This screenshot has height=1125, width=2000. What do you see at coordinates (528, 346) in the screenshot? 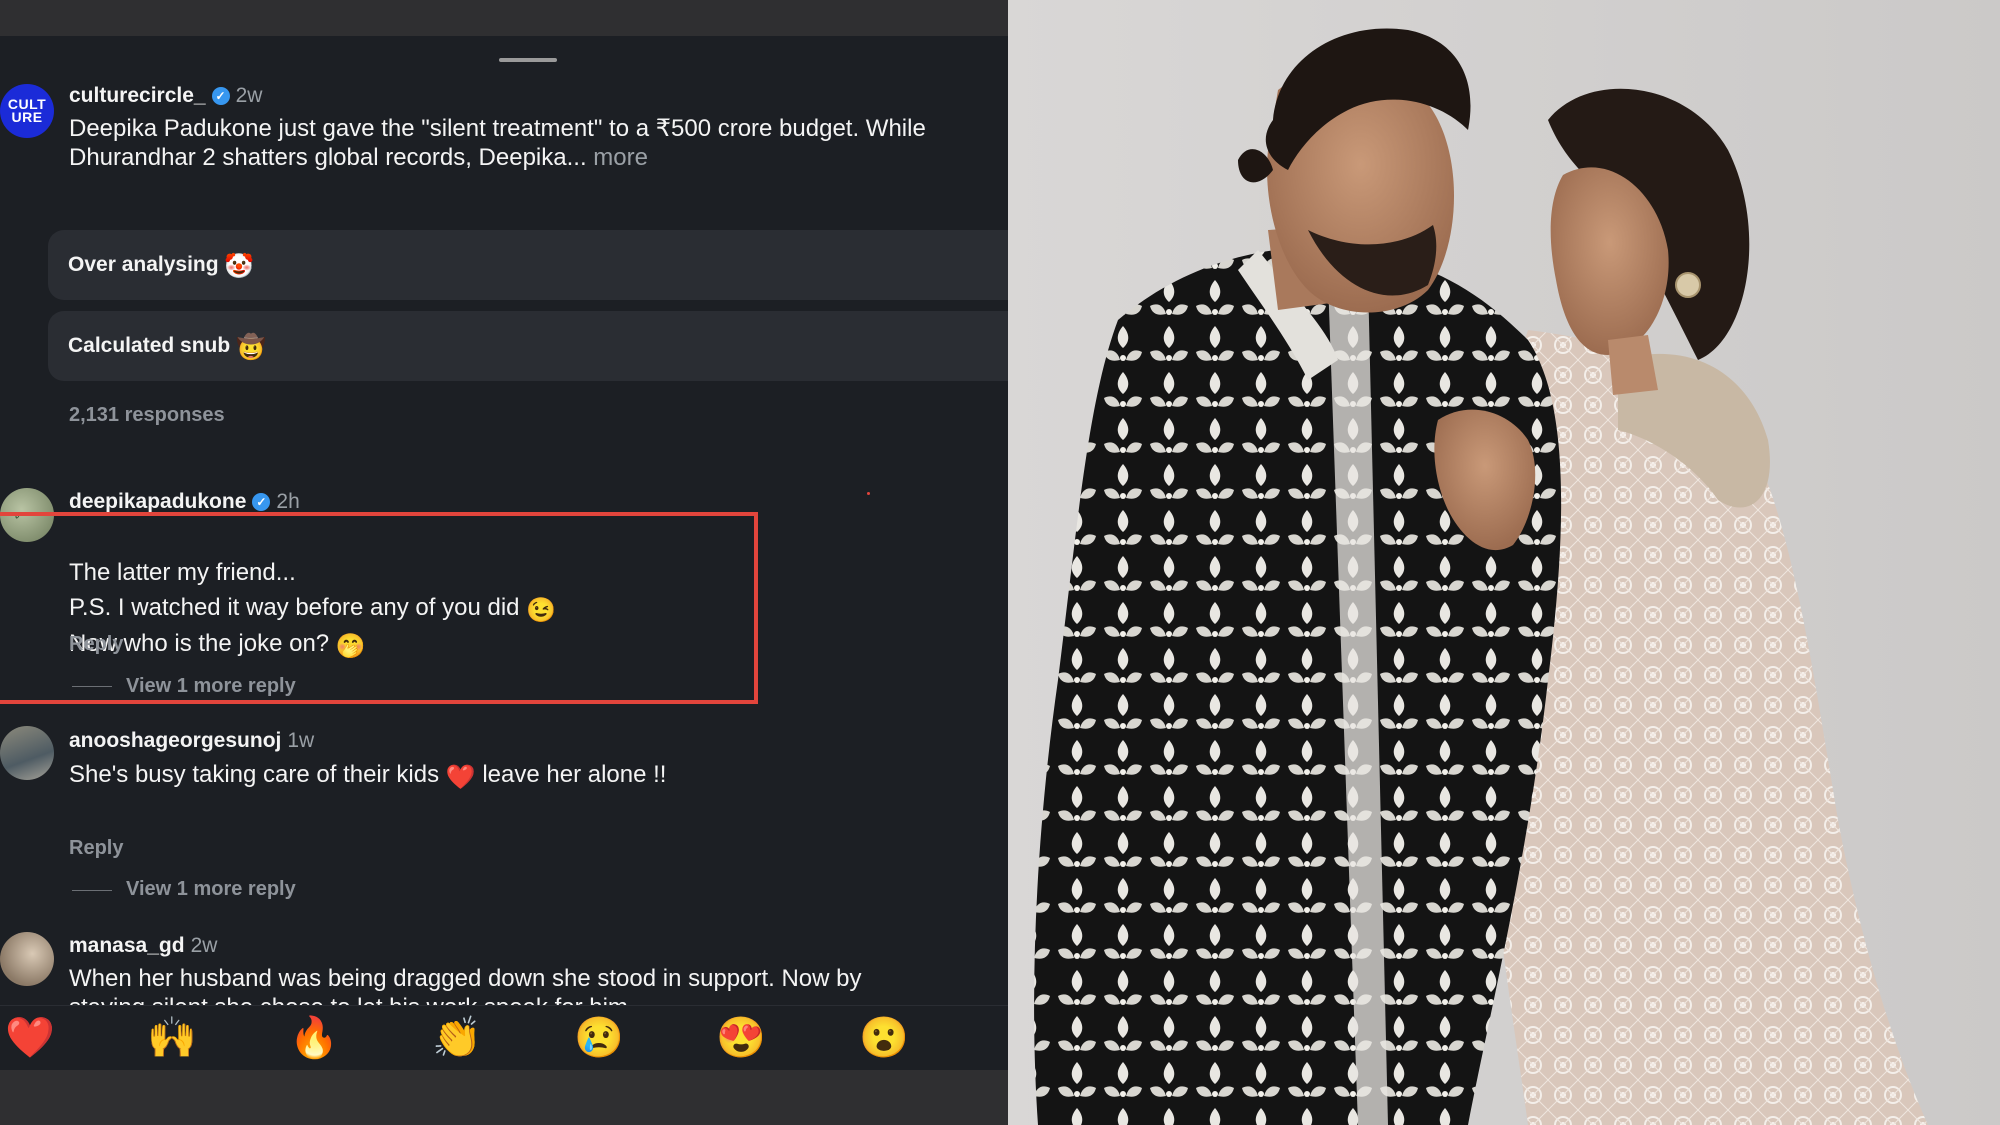
I see `poll-option-calculated-snub: Calculated snub 🤠` at bounding box center [528, 346].